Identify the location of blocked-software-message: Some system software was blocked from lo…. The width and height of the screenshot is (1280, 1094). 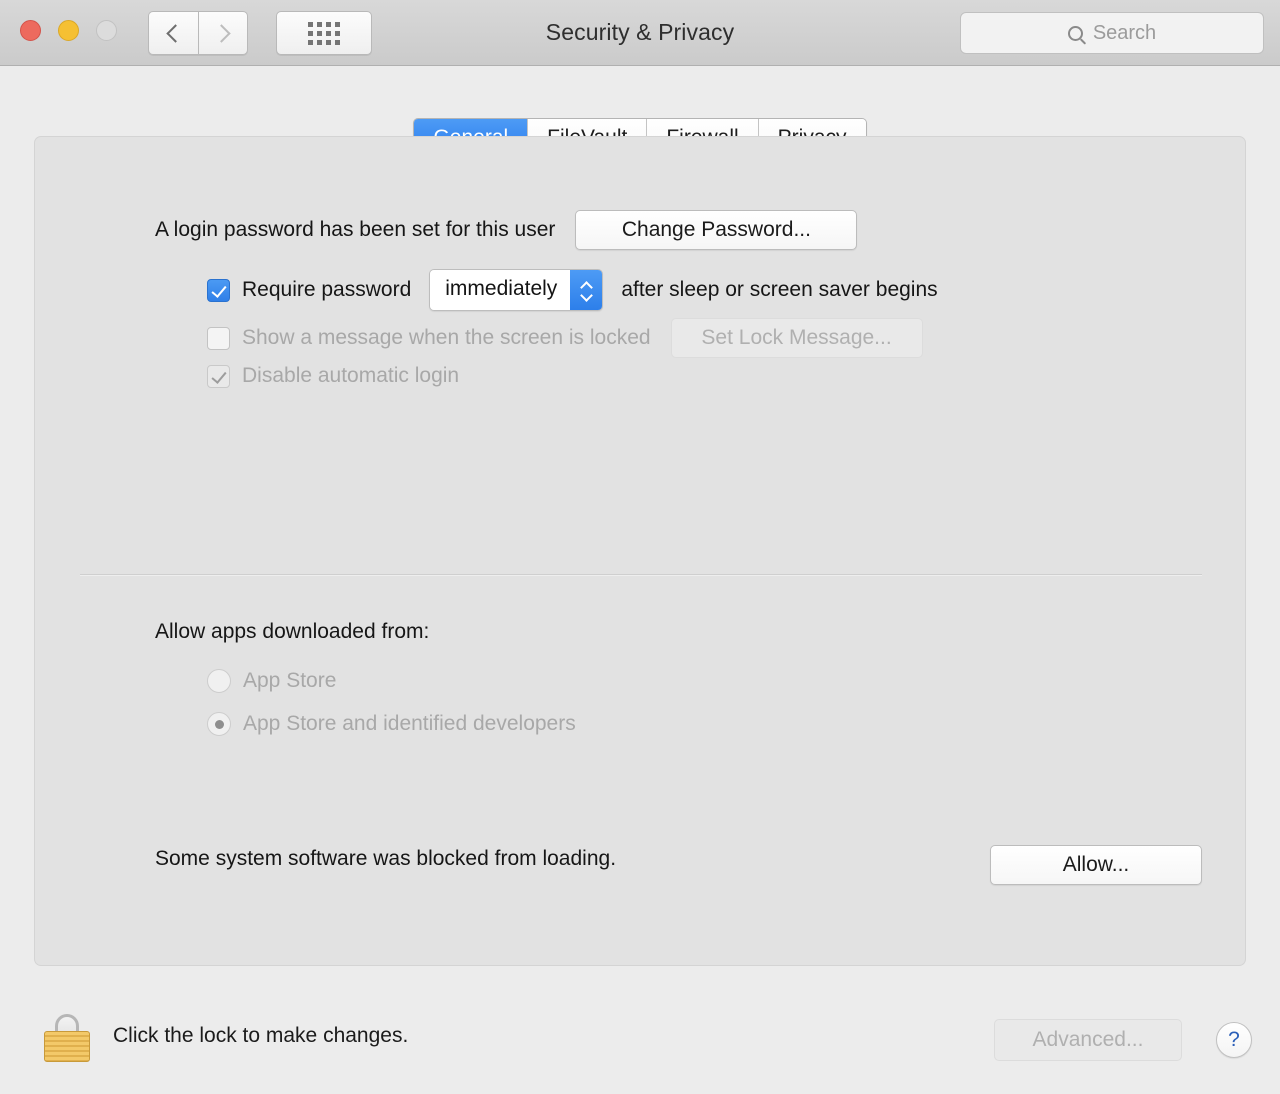
(386, 858).